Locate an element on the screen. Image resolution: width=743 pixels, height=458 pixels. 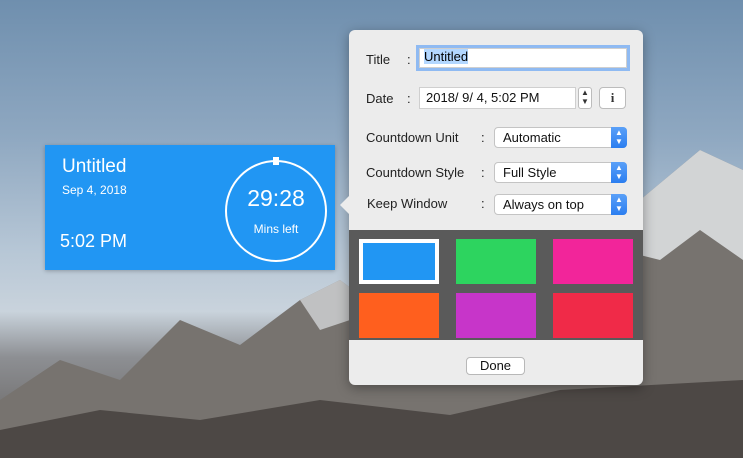
color-swatch-pink is located at coordinates (593, 261).